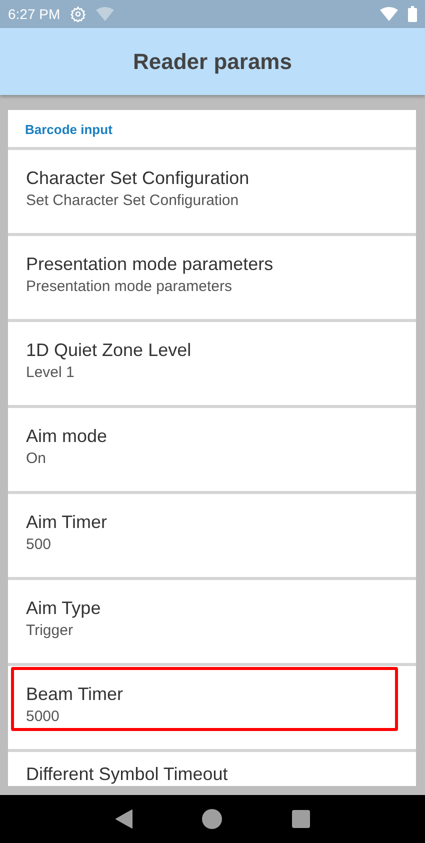 Image resolution: width=425 pixels, height=843 pixels. I want to click on setting-title: Character Set Configuration, so click(138, 178).